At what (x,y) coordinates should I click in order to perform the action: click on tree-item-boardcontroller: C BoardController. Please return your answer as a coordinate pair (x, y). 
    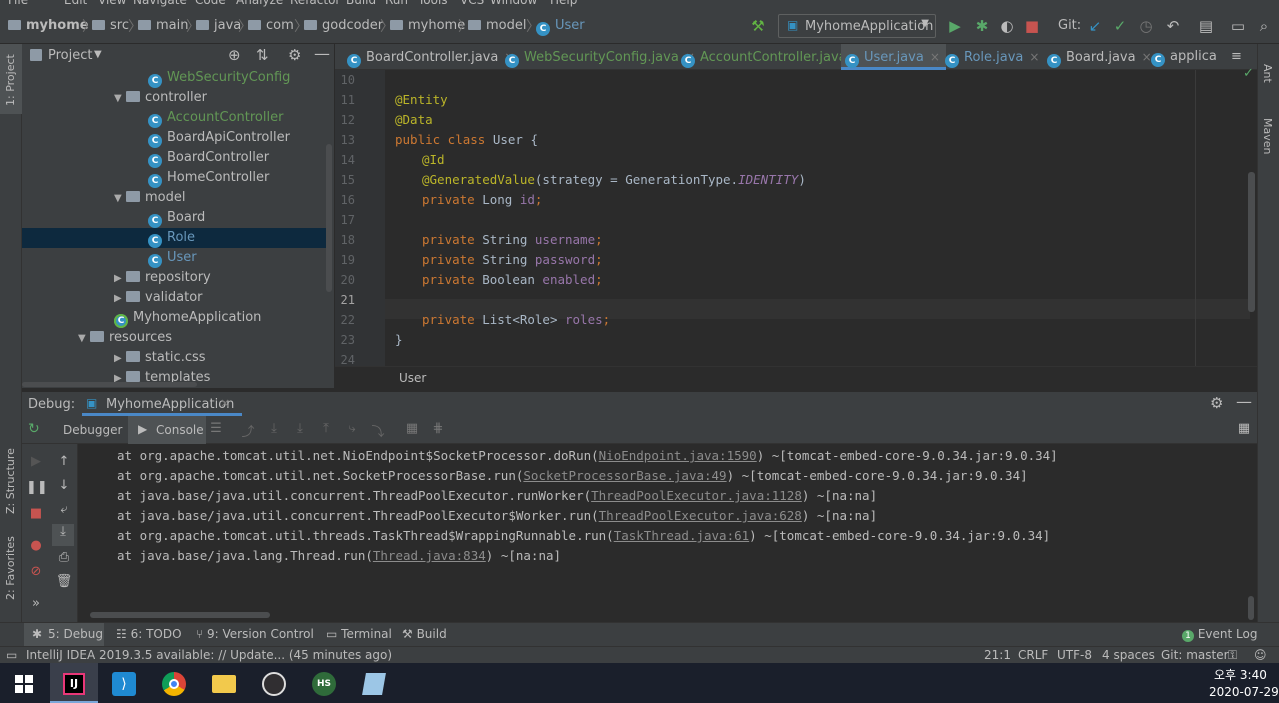
    Looking at the image, I should click on (175, 158).